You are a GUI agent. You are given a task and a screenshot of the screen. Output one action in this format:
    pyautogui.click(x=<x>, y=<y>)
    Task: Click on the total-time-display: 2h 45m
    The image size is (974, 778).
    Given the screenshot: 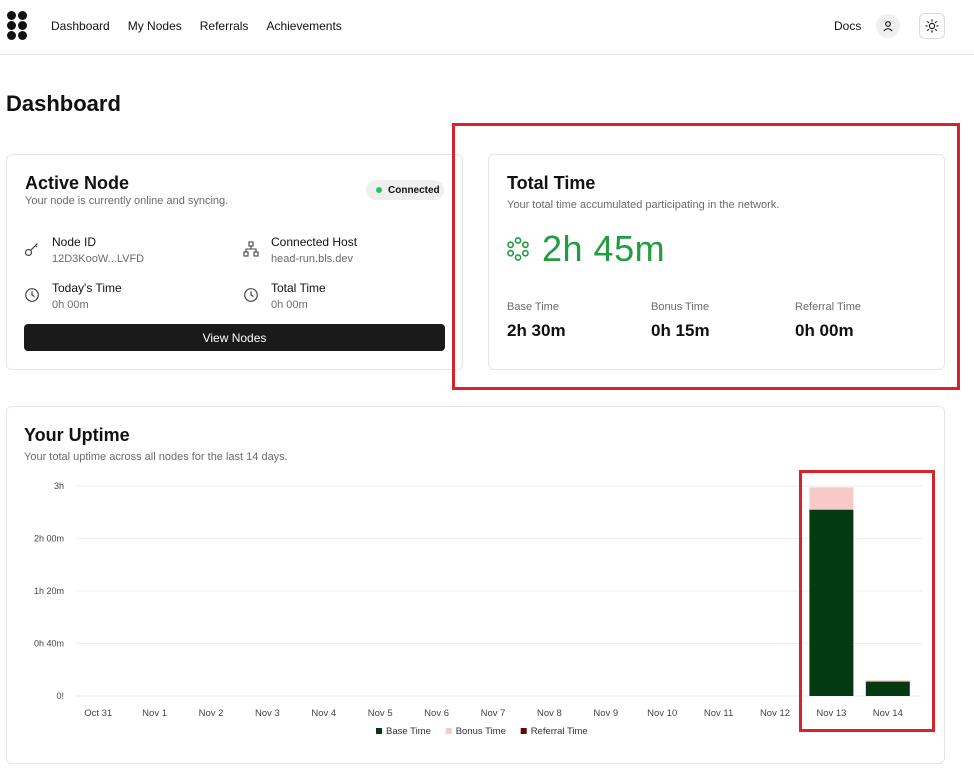 What is the action you would take?
    pyautogui.click(x=585, y=249)
    